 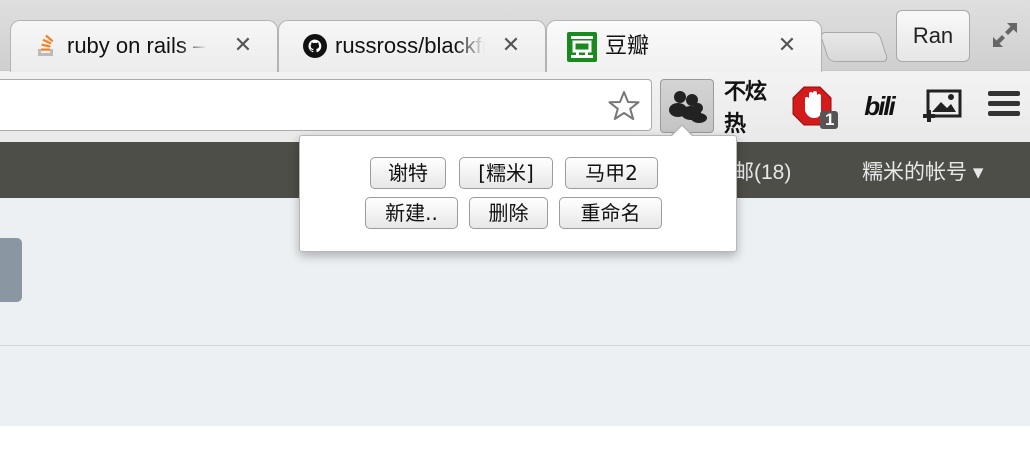 What do you see at coordinates (933, 36) in the screenshot?
I see `profile-button: Ran` at bounding box center [933, 36].